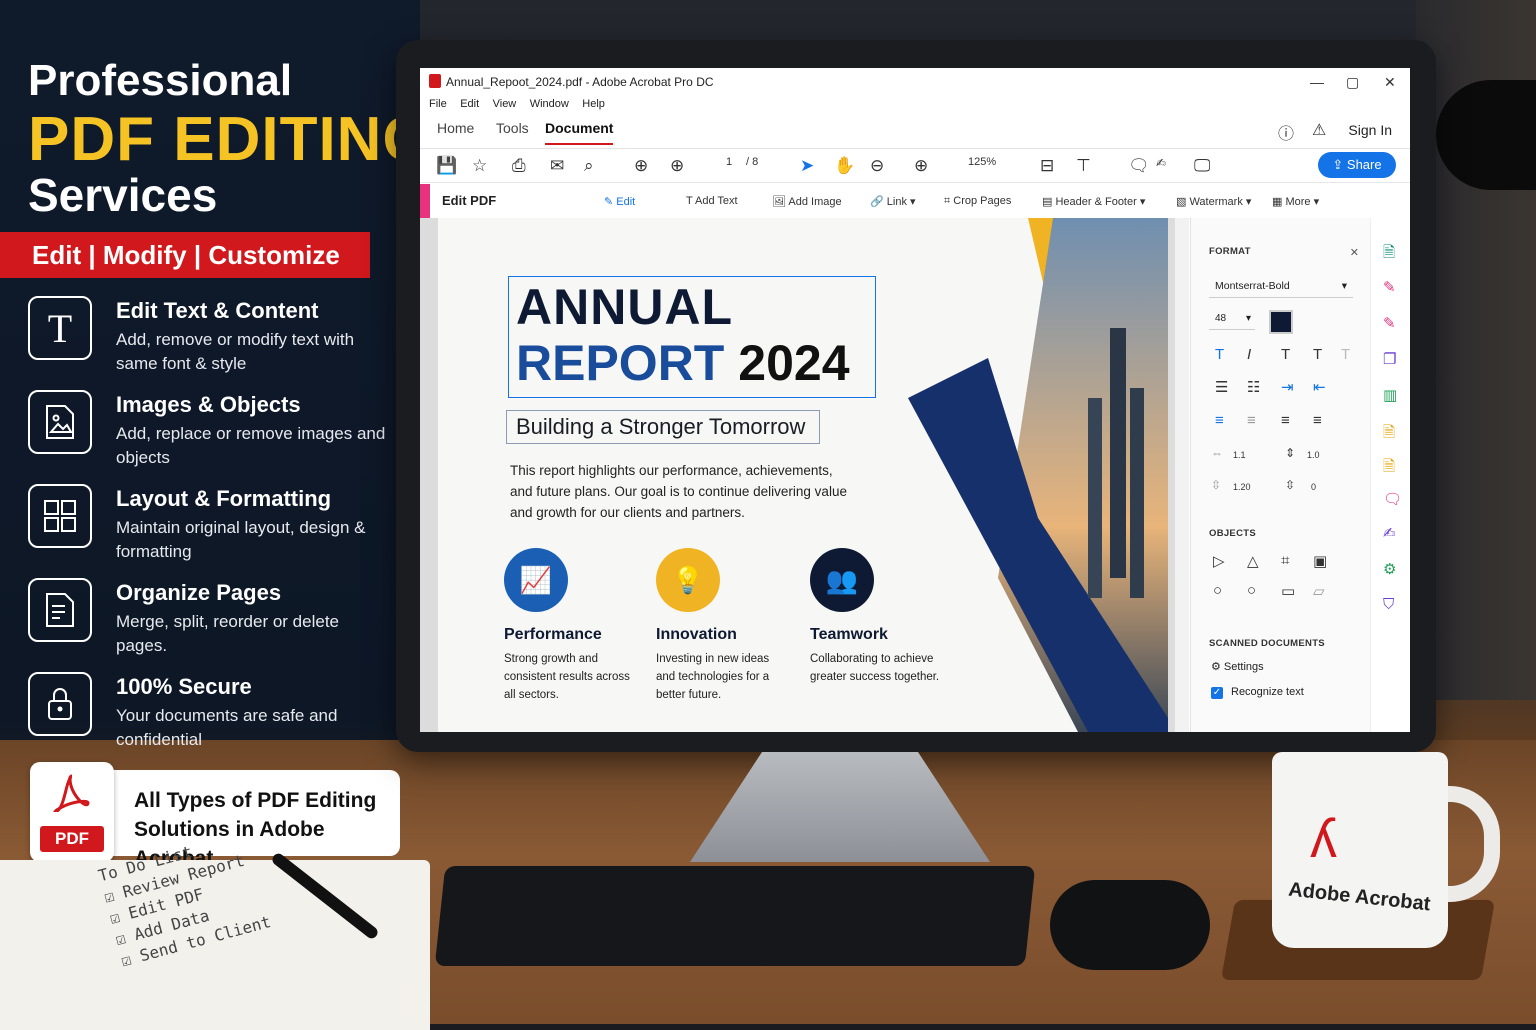 This screenshot has width=1536, height=1030. Describe the element at coordinates (1370, 130) in the screenshot. I see `sign-in-link: Sign In` at that location.